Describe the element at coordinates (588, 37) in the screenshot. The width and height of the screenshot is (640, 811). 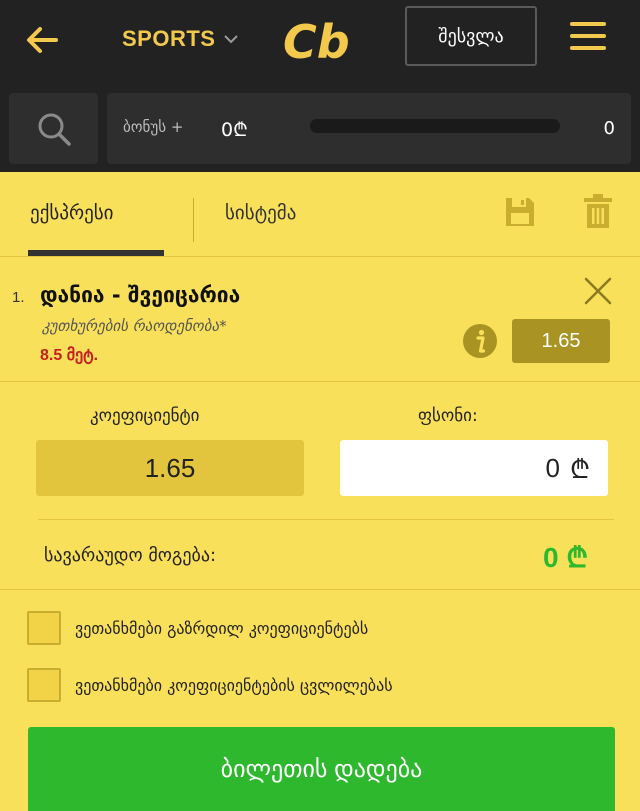
I see `menu-hamburger-icon` at that location.